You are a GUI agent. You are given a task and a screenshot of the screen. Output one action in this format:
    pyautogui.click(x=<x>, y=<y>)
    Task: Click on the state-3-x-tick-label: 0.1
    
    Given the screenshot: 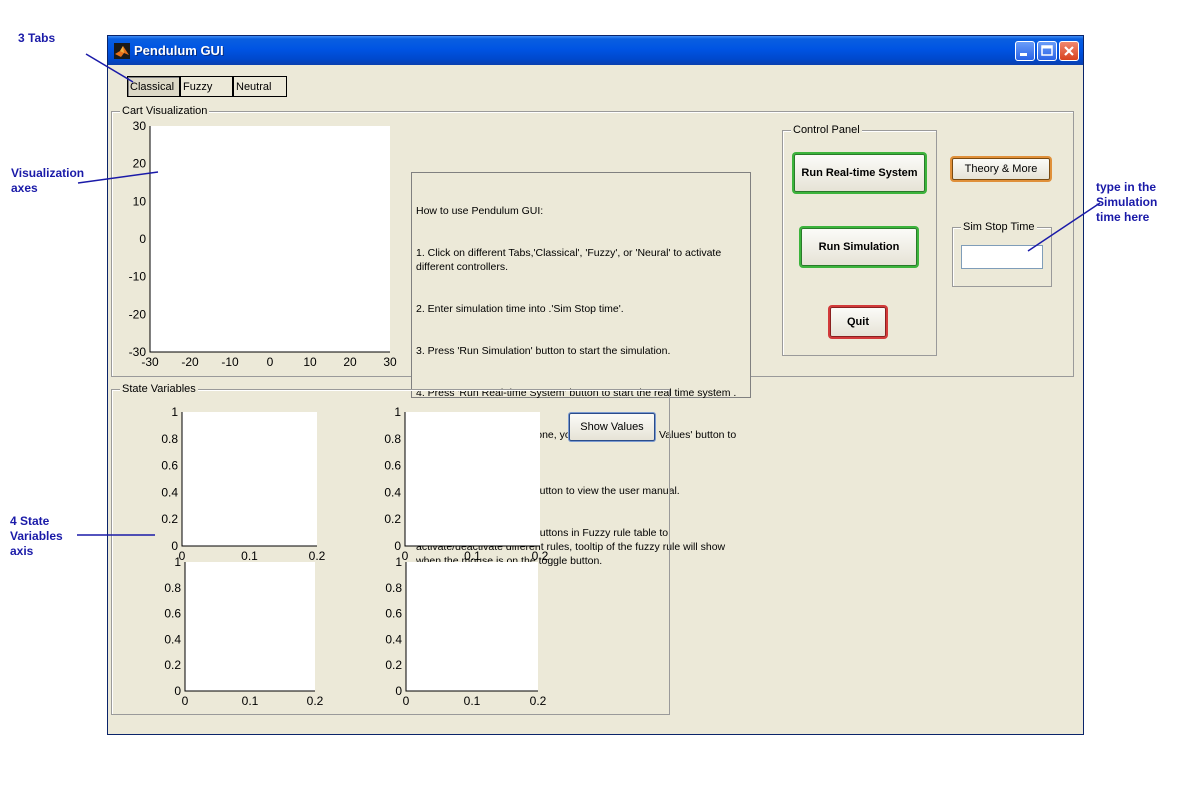 What is the action you would take?
    pyautogui.click(x=250, y=701)
    